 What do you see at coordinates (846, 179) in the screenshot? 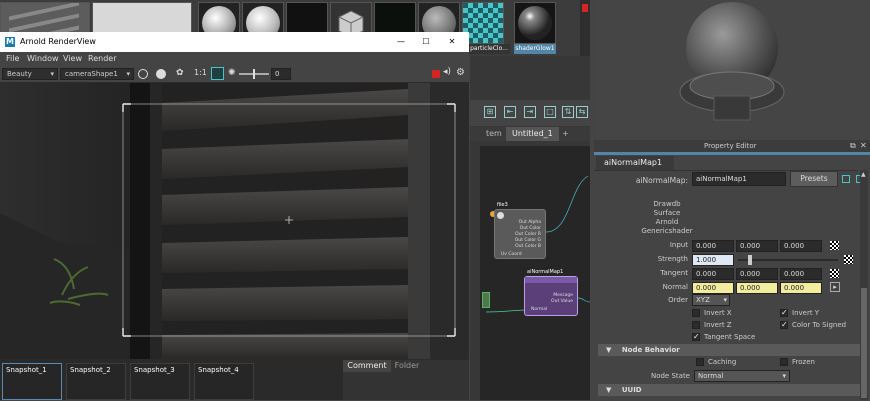
I see `show-input-icon` at bounding box center [846, 179].